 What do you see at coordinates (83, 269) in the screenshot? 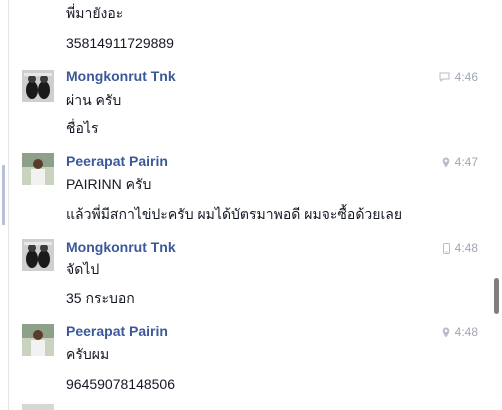
I see `message-text: จัดไป` at bounding box center [83, 269].